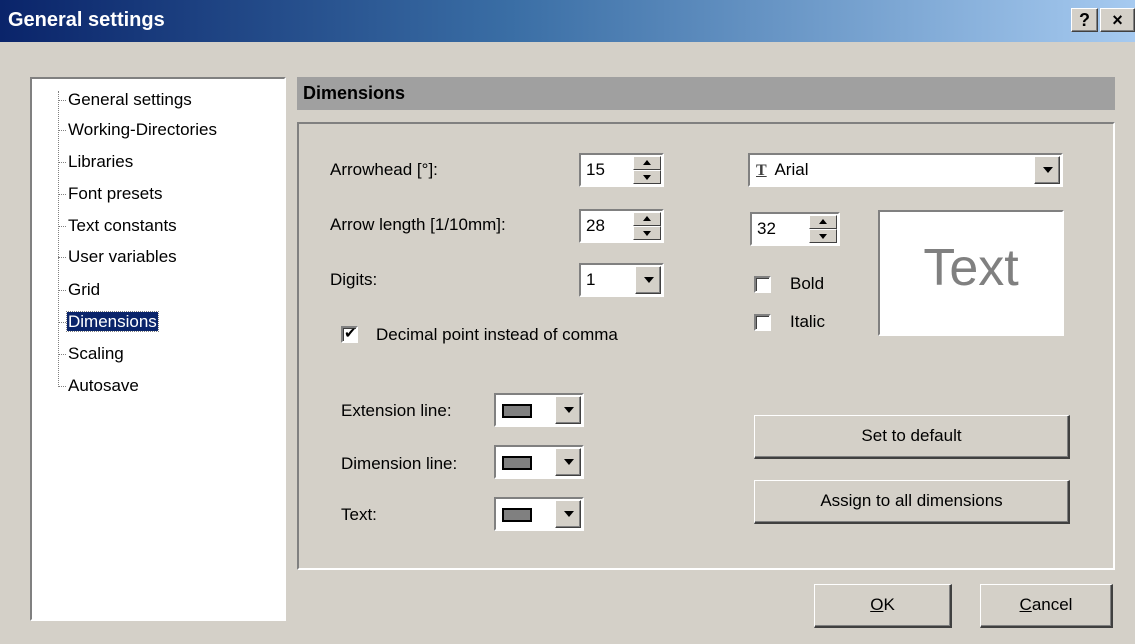 This screenshot has width=1135, height=644. I want to click on decimal-point-checkbox: ✔, so click(349, 334).